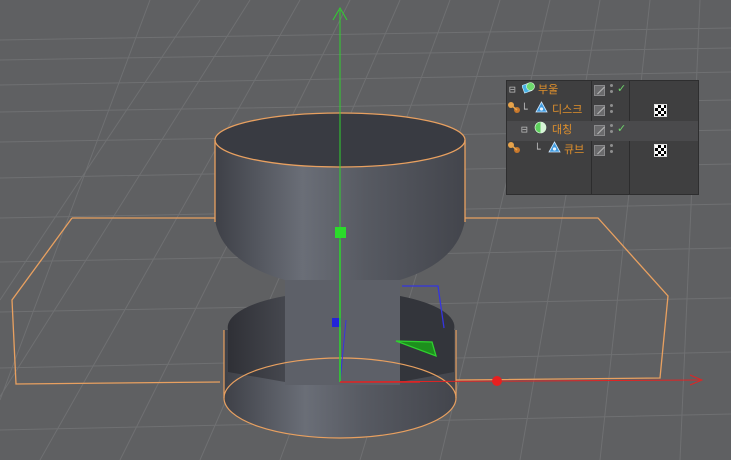  What do you see at coordinates (548, 90) in the screenshot?
I see `object-name-boole: 부울` at bounding box center [548, 90].